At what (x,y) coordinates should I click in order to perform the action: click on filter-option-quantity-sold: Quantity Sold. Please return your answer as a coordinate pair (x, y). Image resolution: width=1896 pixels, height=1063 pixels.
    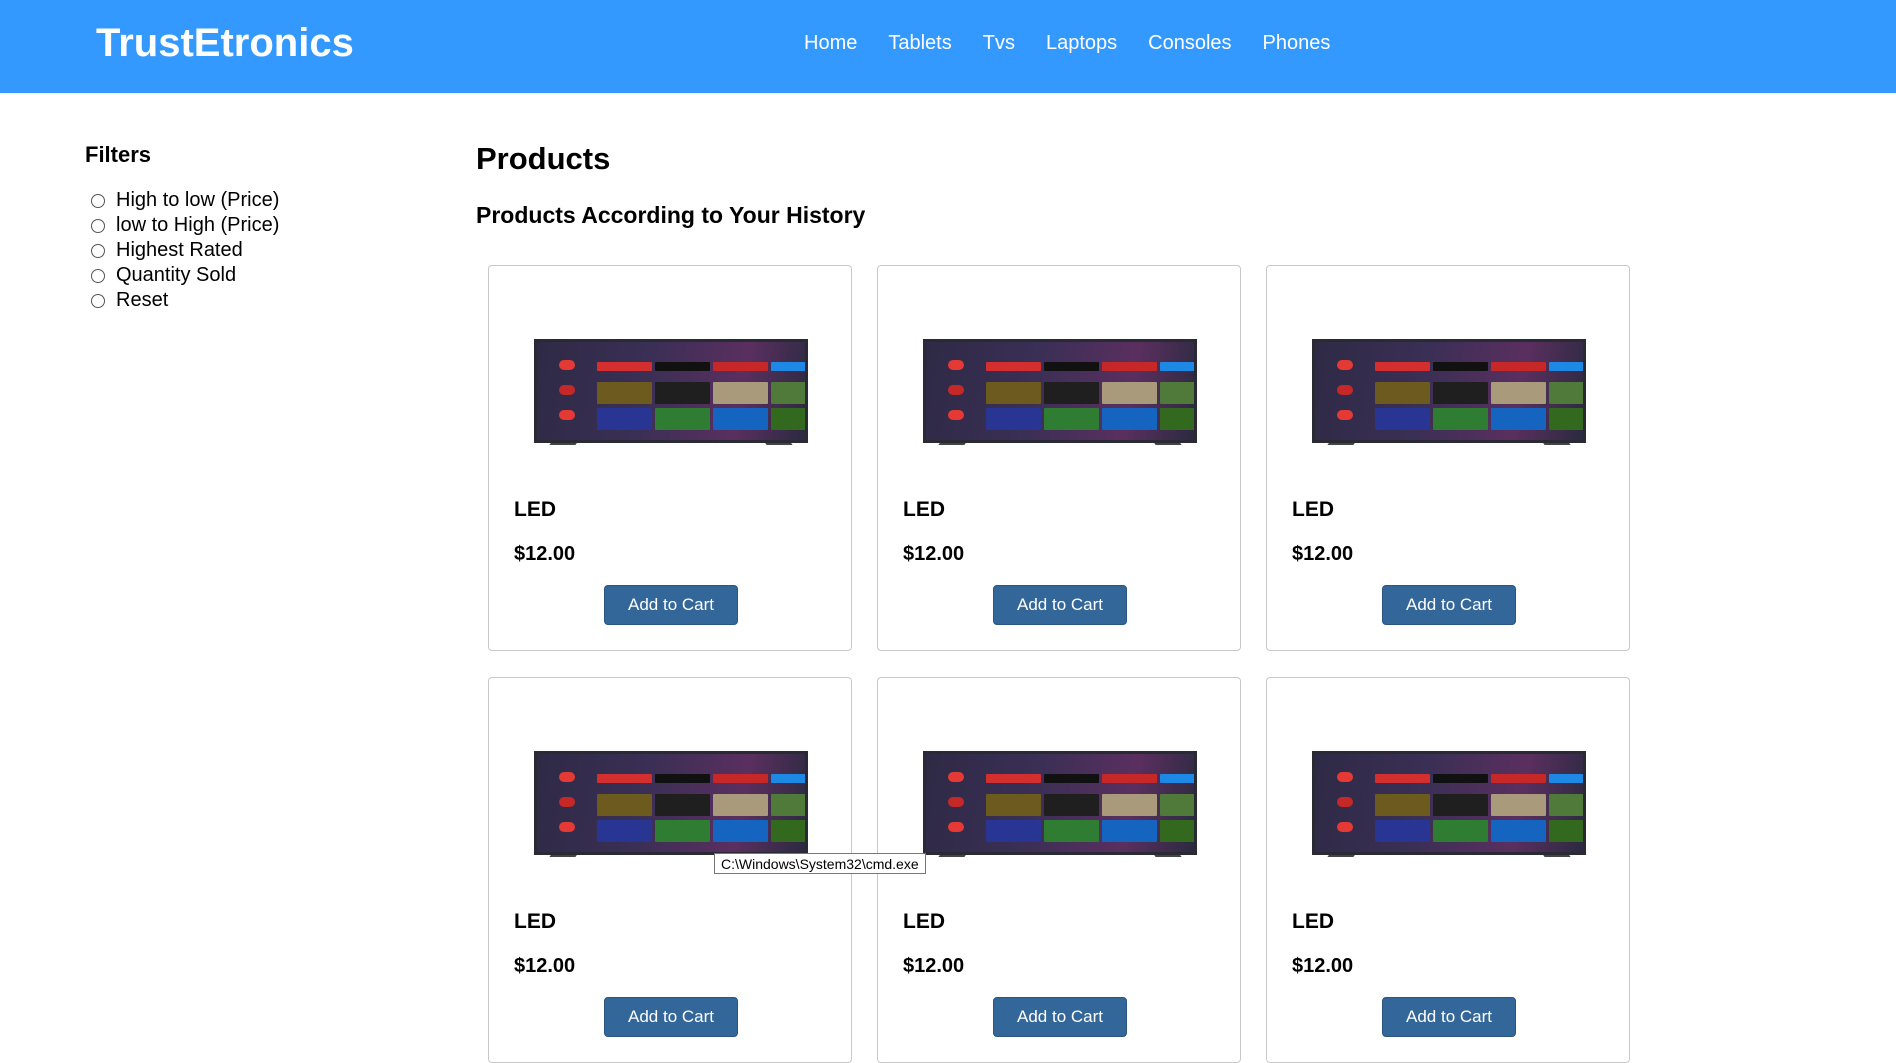
    Looking at the image, I should click on (185, 275).